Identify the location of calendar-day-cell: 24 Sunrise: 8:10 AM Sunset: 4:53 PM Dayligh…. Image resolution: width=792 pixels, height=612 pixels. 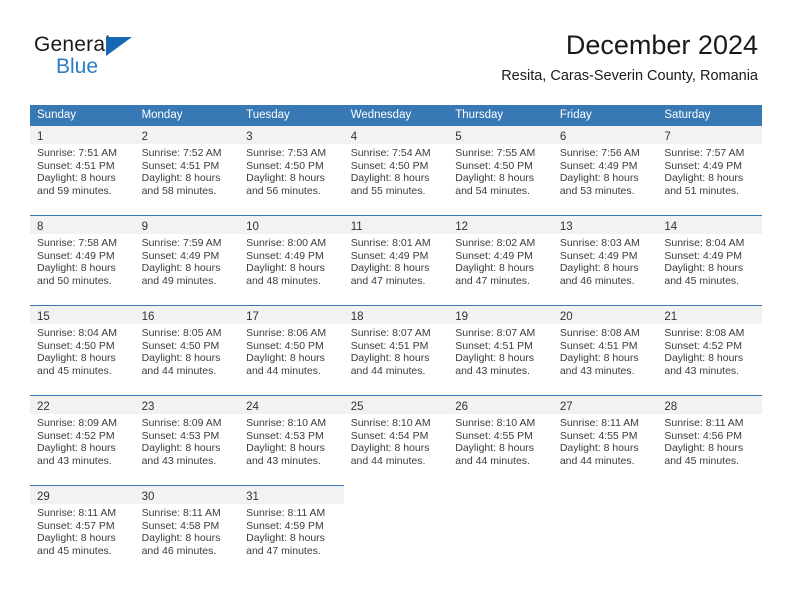
(291, 440).